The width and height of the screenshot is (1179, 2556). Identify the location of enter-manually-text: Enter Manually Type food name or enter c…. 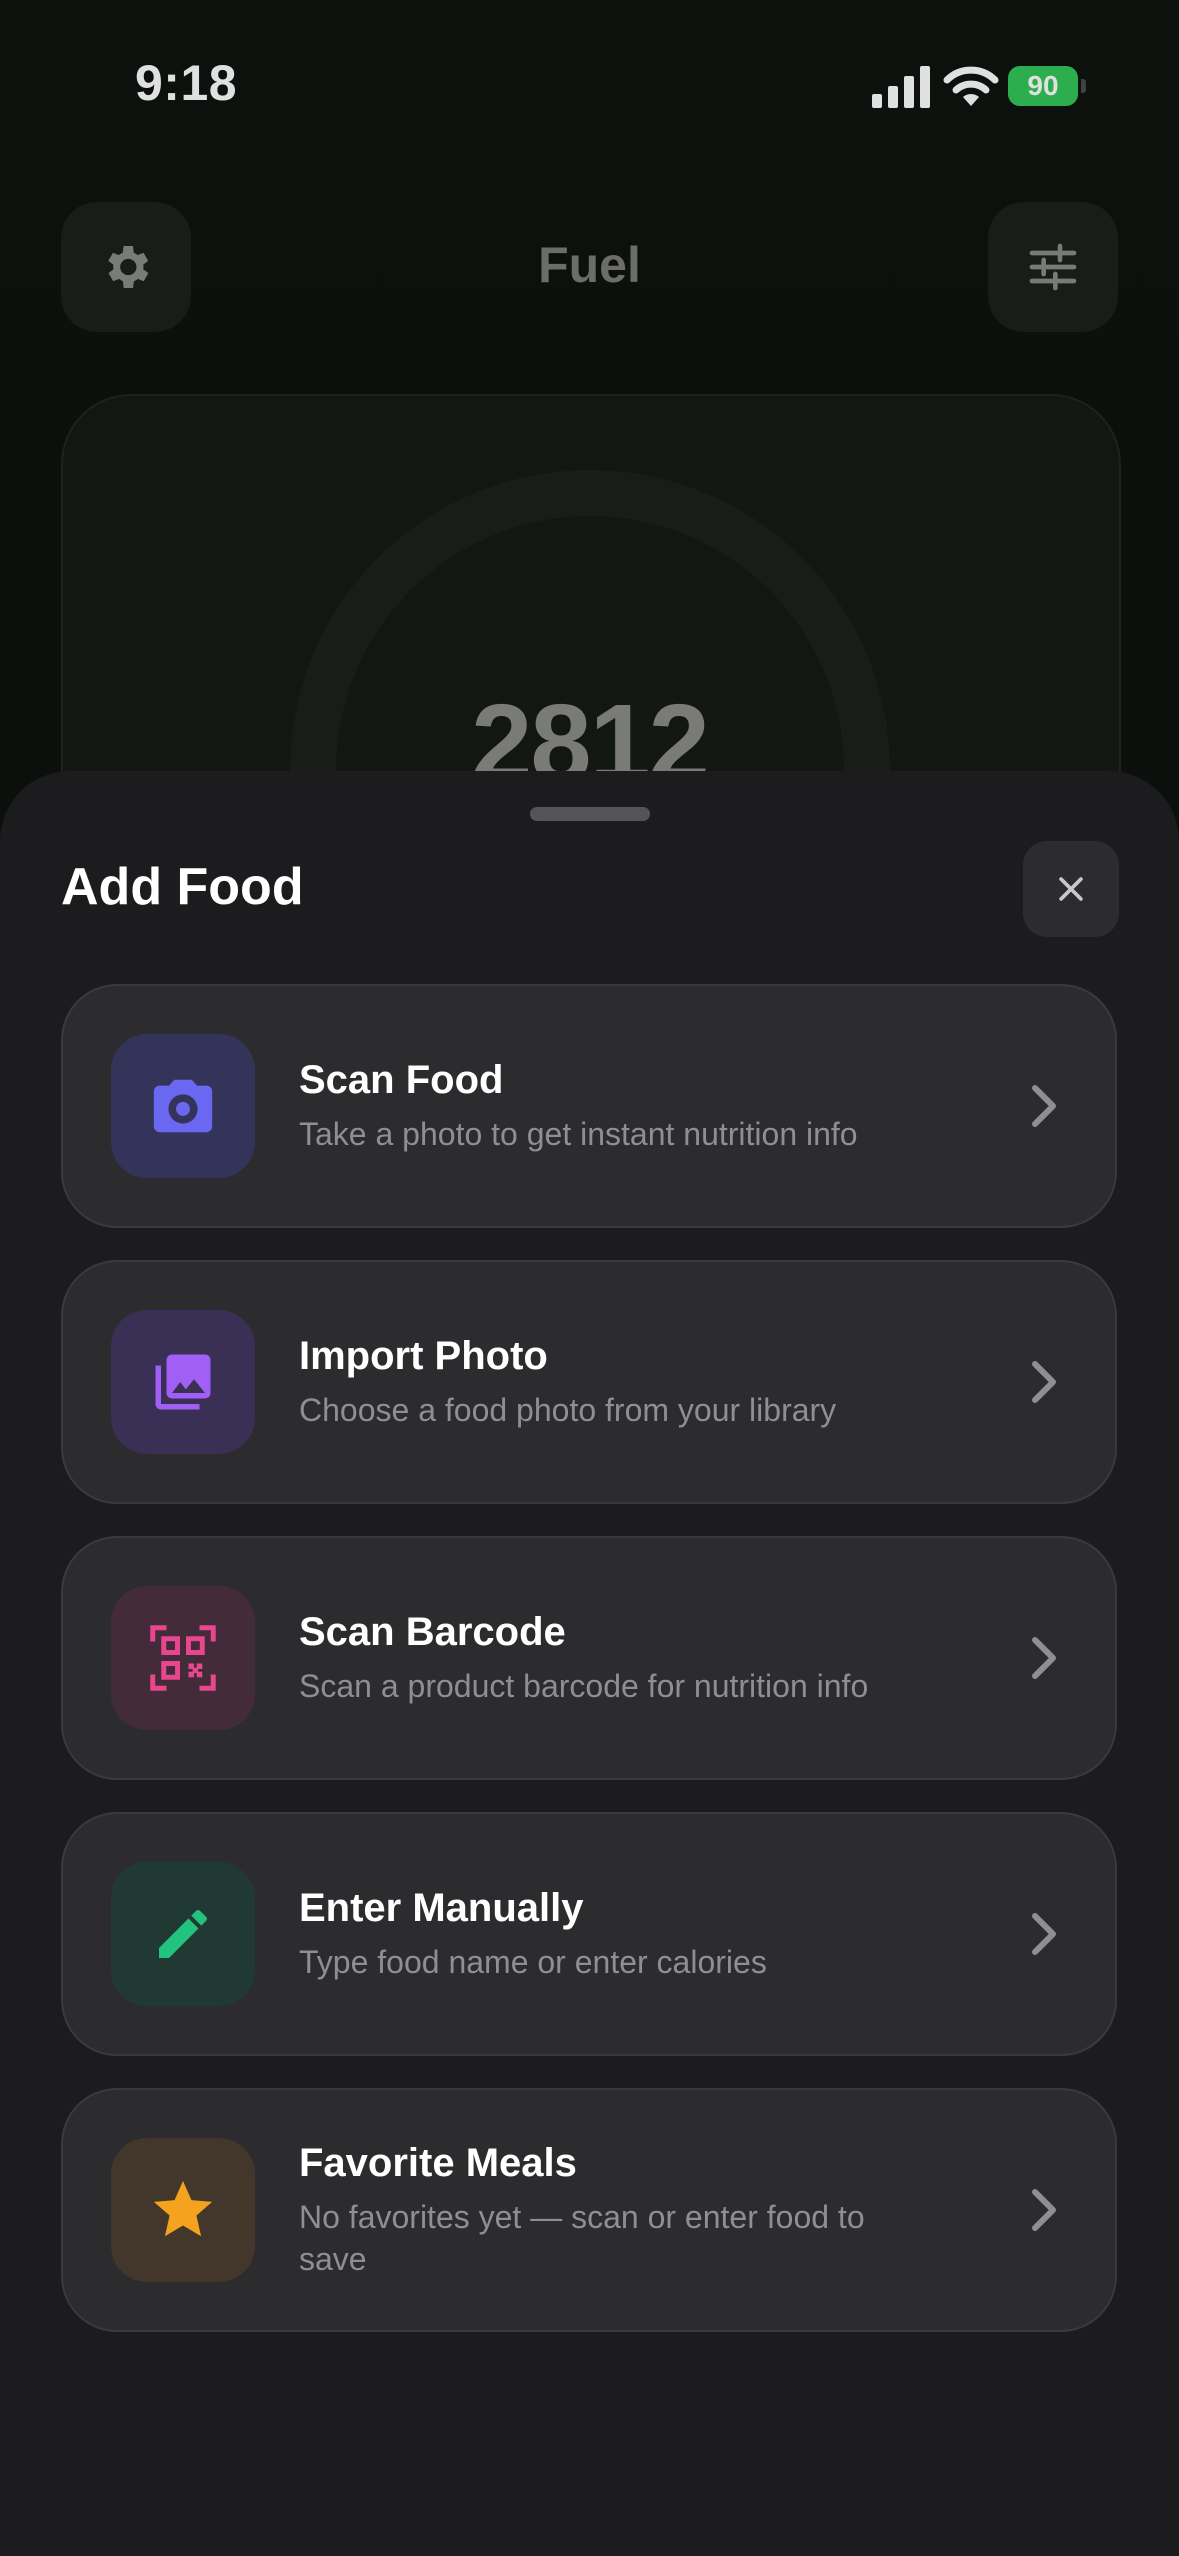
(619, 1934).